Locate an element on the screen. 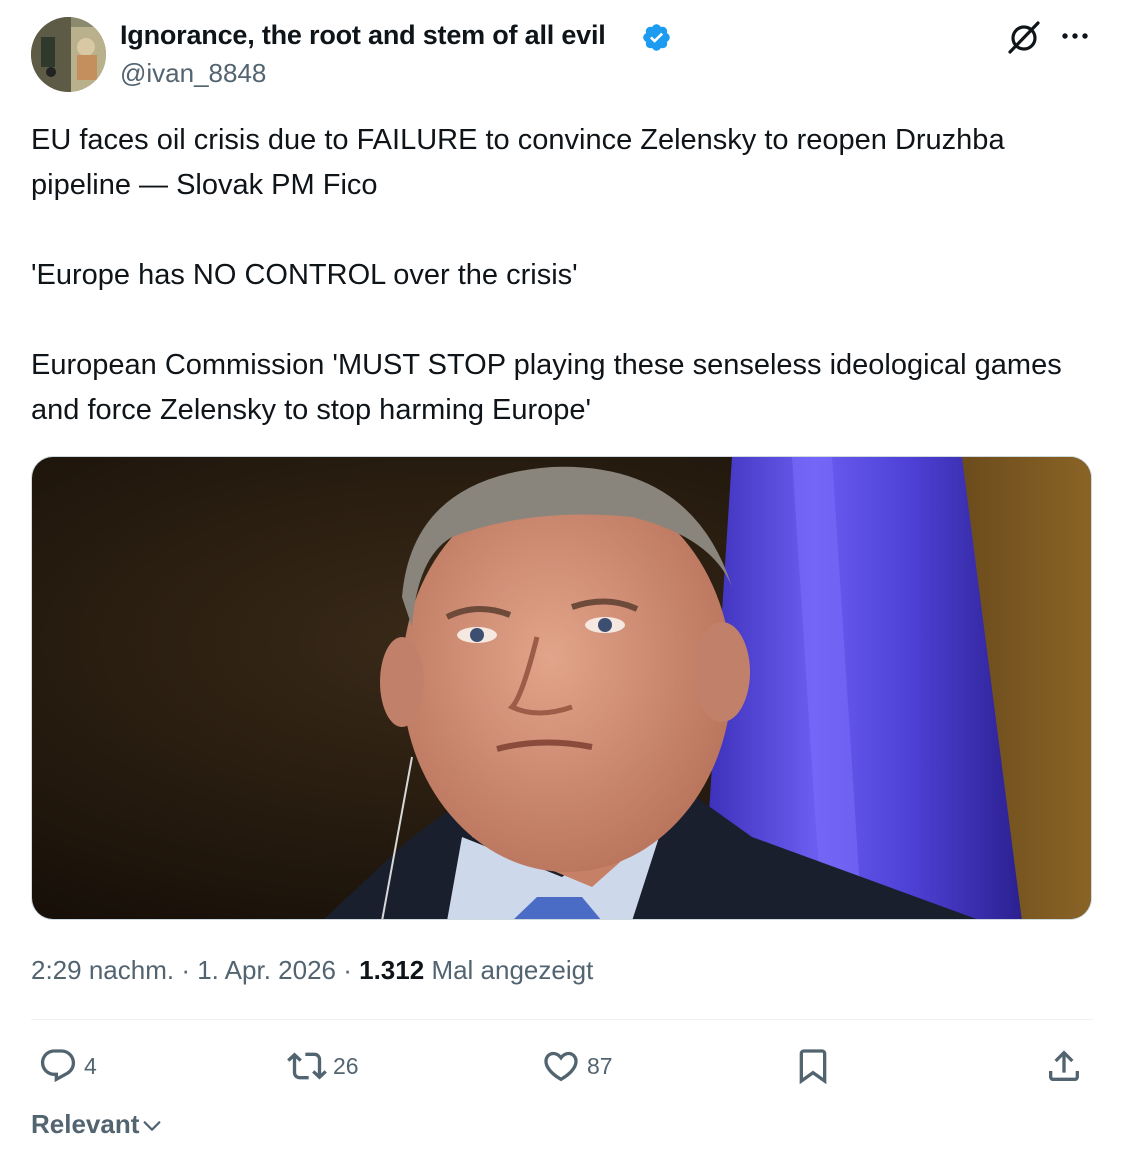  like-button: 87 is located at coordinates (577, 1066).